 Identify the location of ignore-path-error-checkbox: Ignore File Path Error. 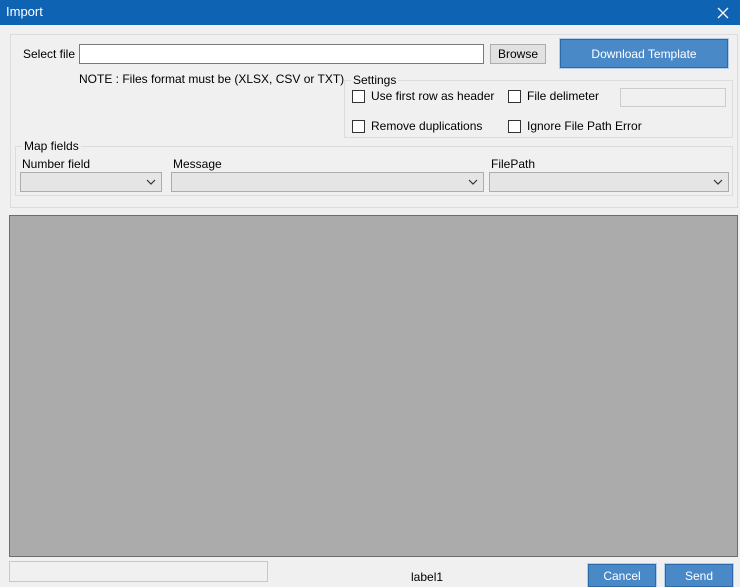
(575, 126).